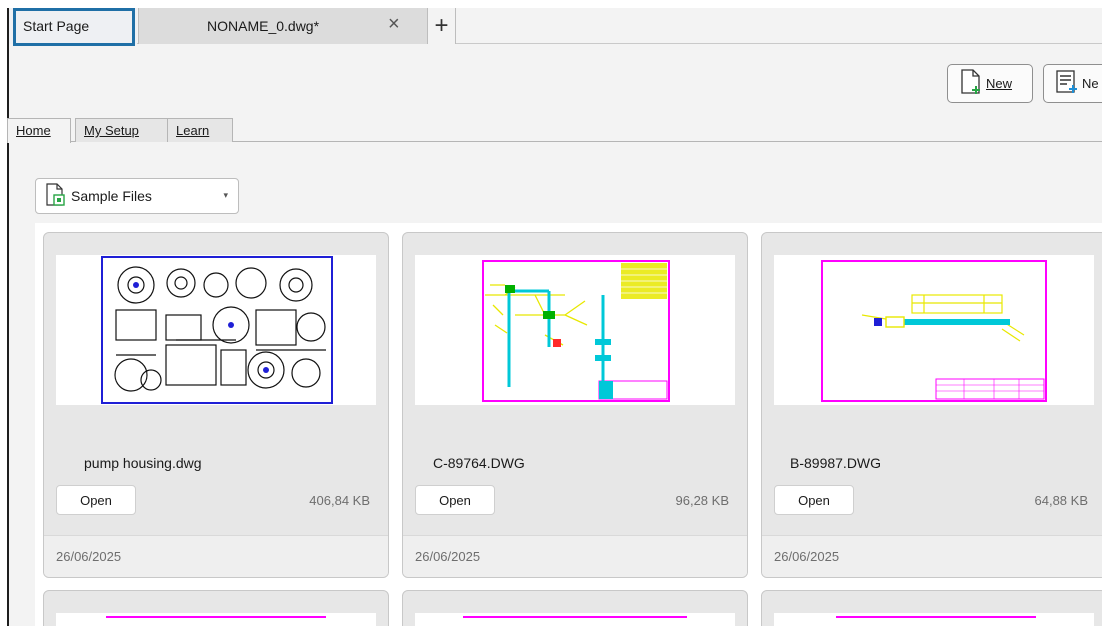 This screenshot has height=626, width=1102. What do you see at coordinates (8, 317) in the screenshot?
I see `window-border` at bounding box center [8, 317].